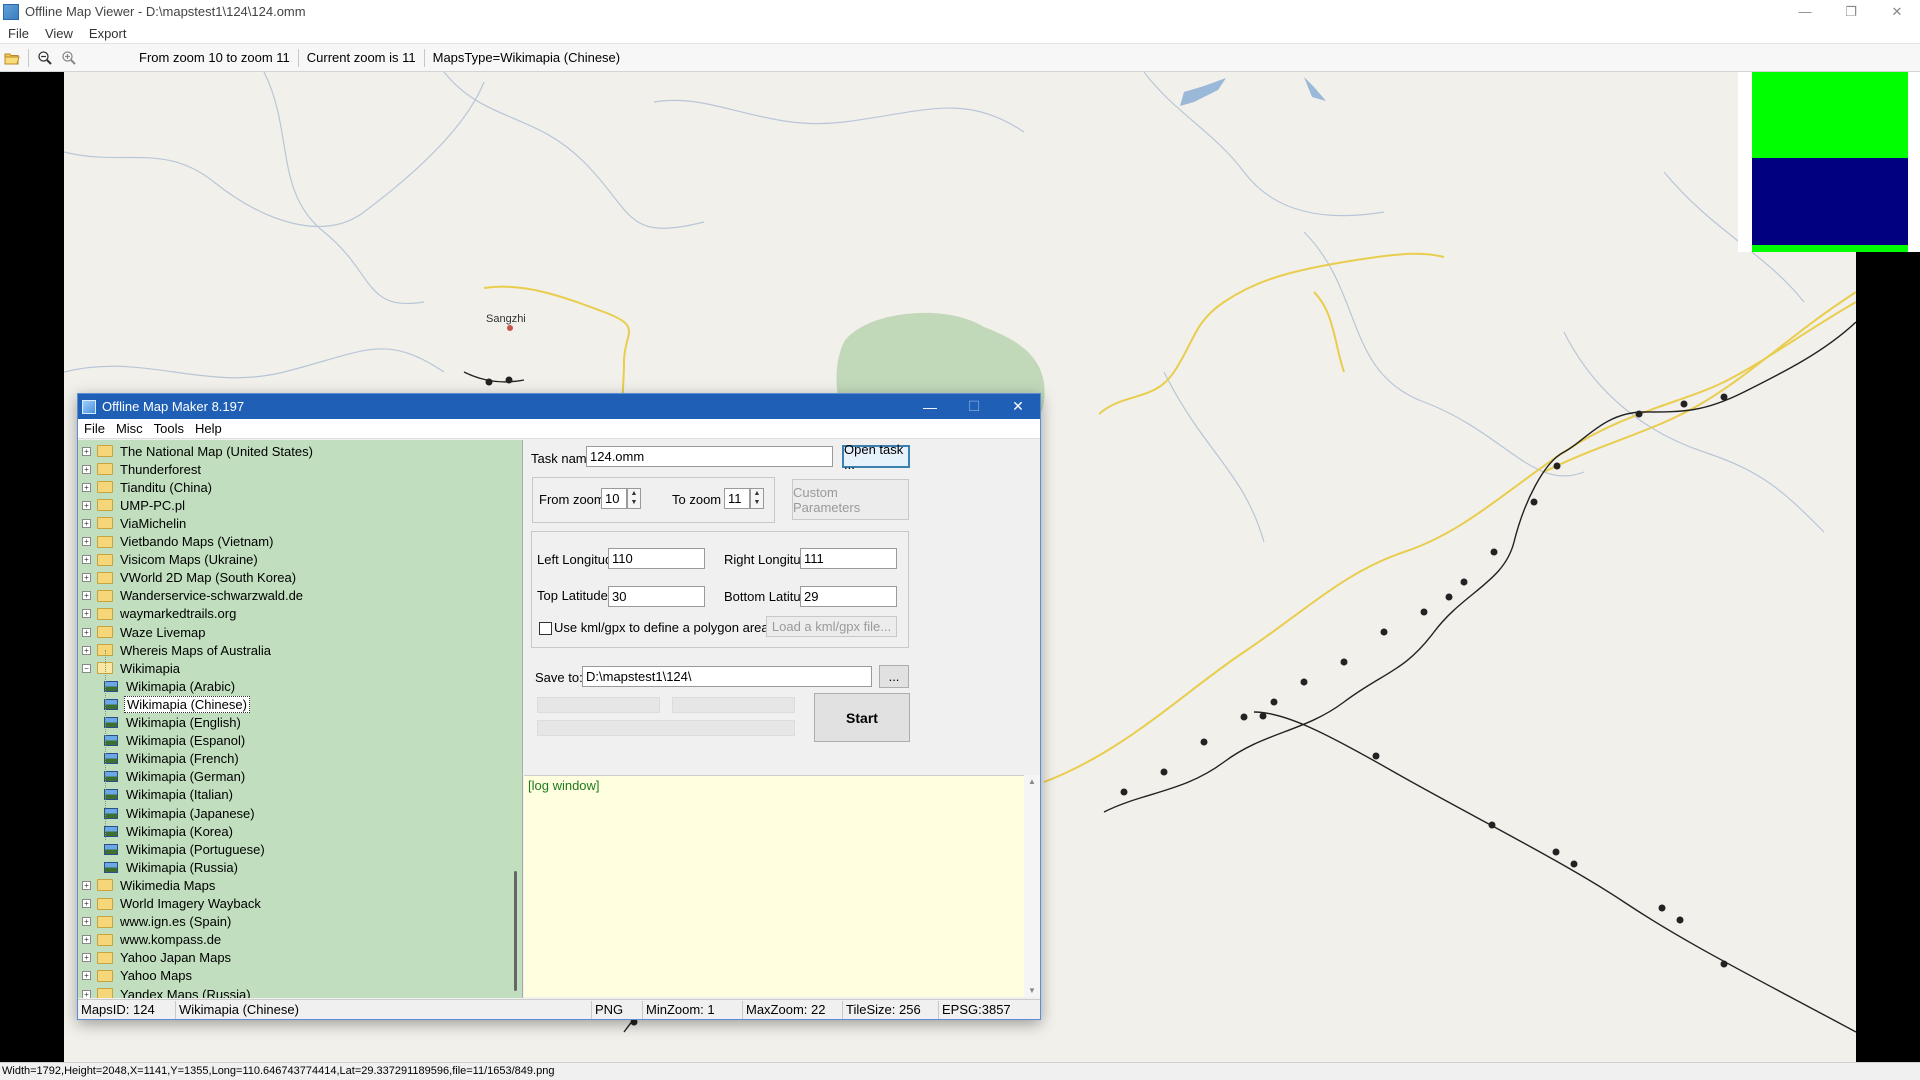  I want to click on tree-item: Wikimapia (Espanol), so click(175, 741).